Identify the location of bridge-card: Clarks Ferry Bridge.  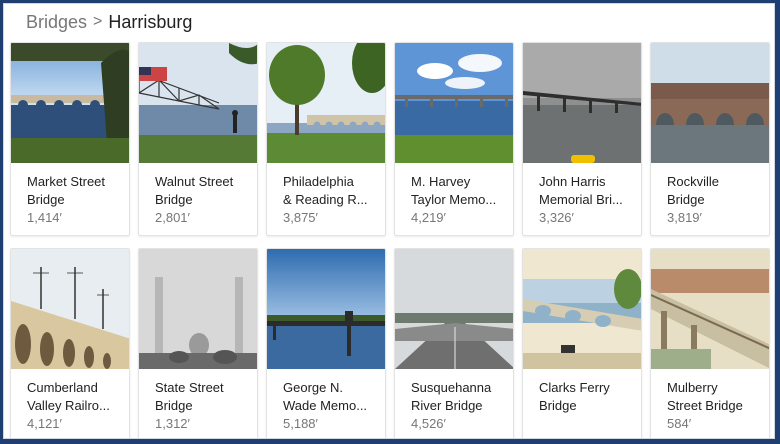
(582, 343).